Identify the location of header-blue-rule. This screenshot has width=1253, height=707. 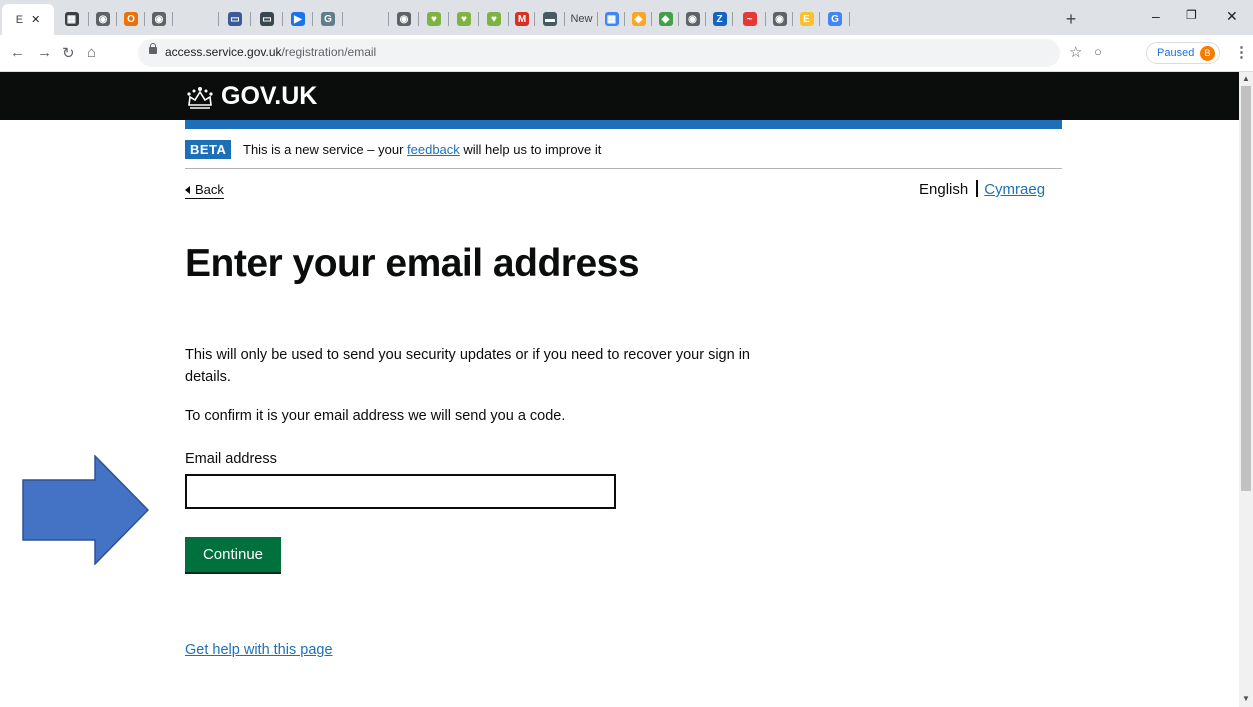
(623, 124).